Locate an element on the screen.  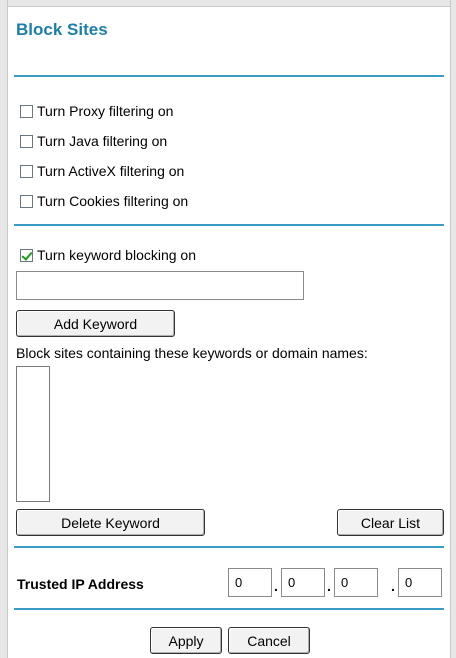
add-keyword-button: Add Keyword is located at coordinates (95, 323).